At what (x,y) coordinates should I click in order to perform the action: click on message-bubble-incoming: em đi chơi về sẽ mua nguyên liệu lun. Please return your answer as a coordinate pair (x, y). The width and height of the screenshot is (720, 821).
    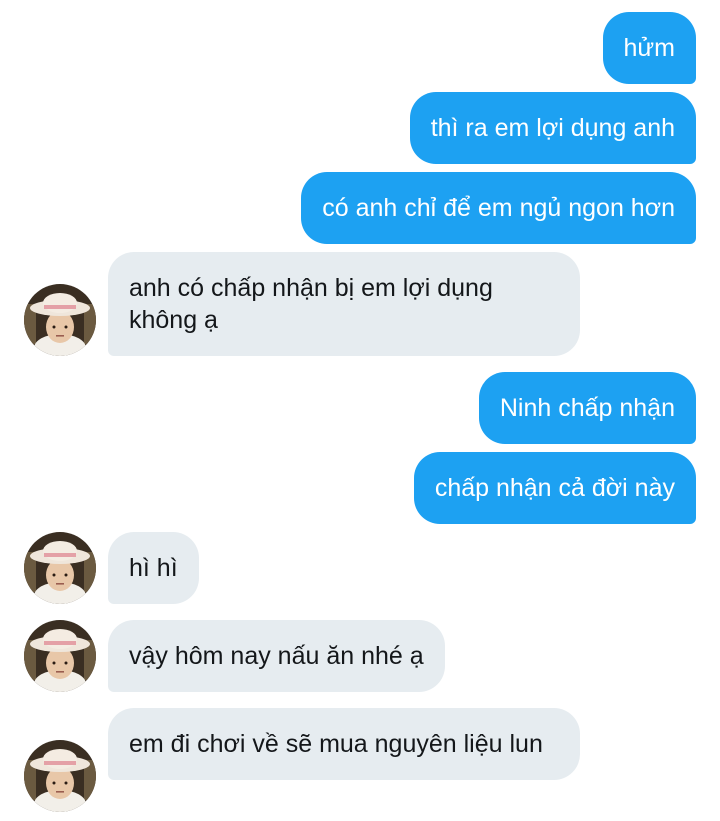
    Looking at the image, I should click on (344, 744).